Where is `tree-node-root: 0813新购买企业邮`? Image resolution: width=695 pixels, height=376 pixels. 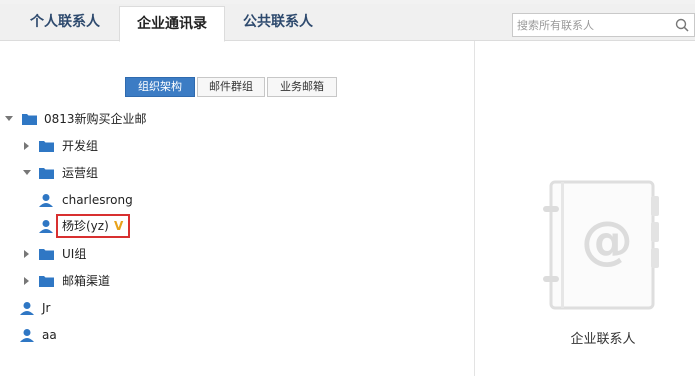 tree-node-root: 0813新购买企业邮 is located at coordinates (150, 119).